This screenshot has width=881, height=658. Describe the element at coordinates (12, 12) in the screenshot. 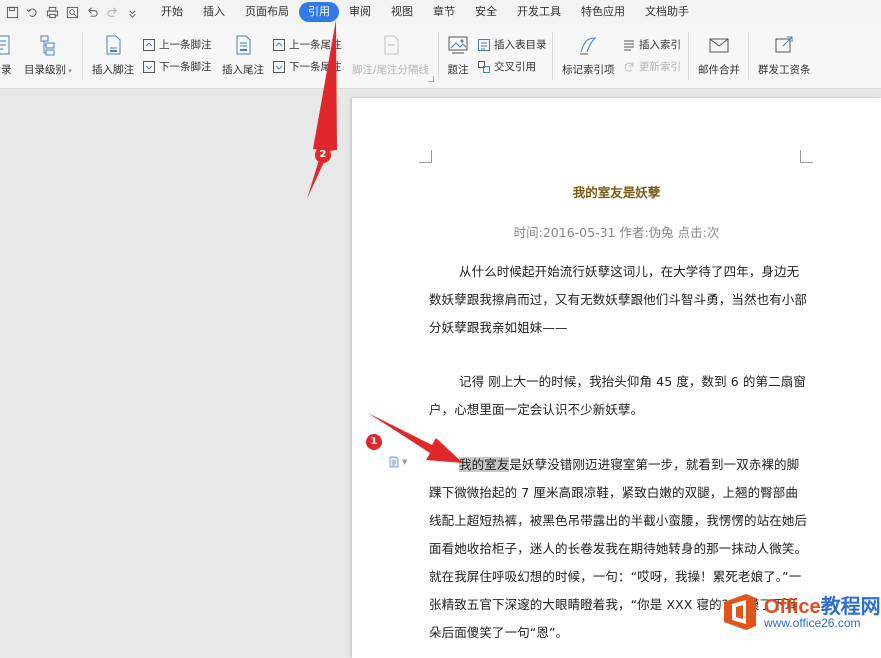

I see `save-icon` at that location.